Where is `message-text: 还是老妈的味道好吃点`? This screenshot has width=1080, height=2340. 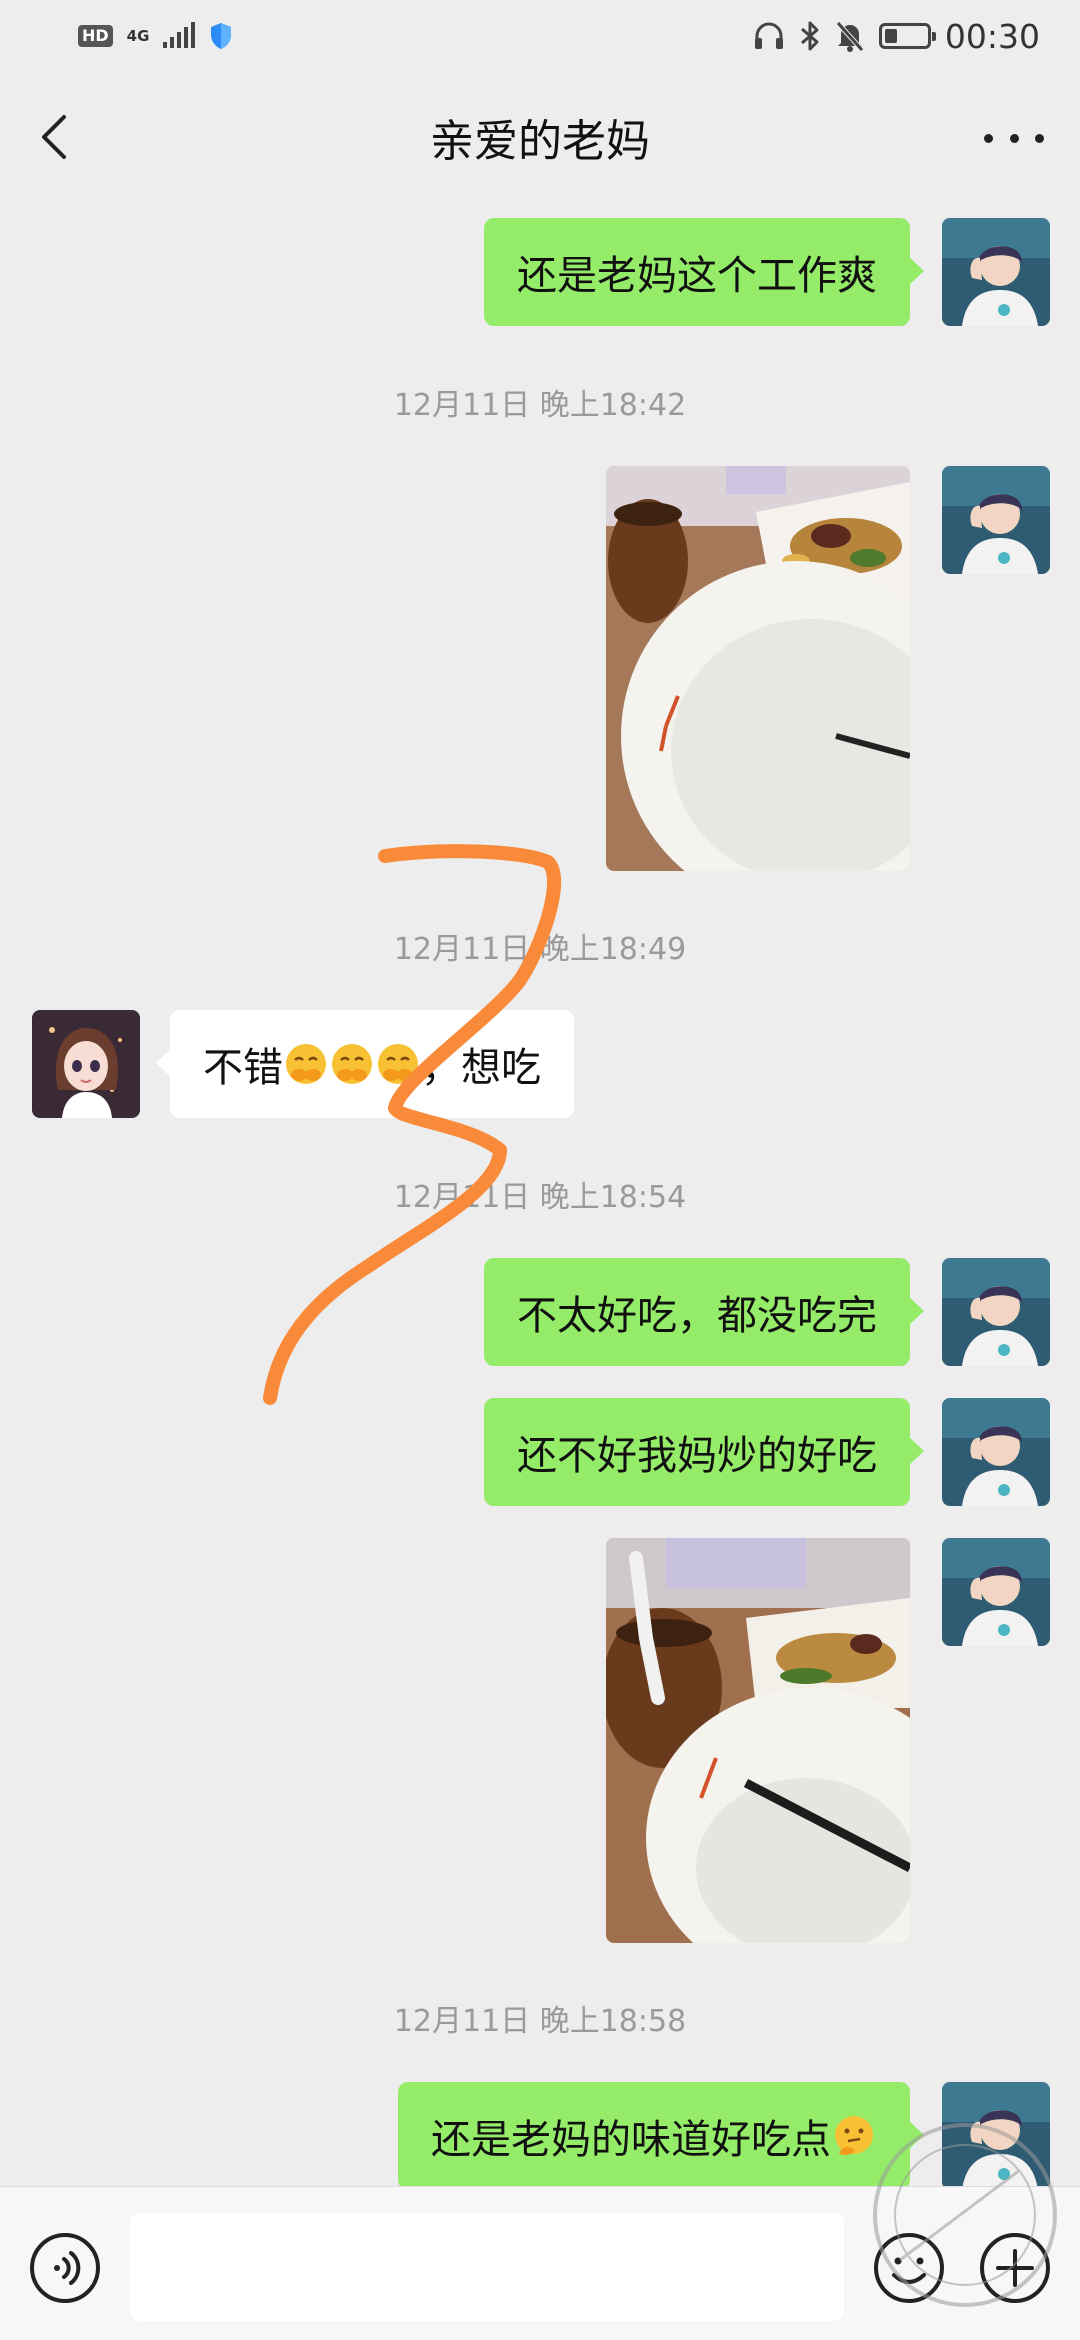 message-text: 还是老妈的味道好吃点 is located at coordinates (631, 2140).